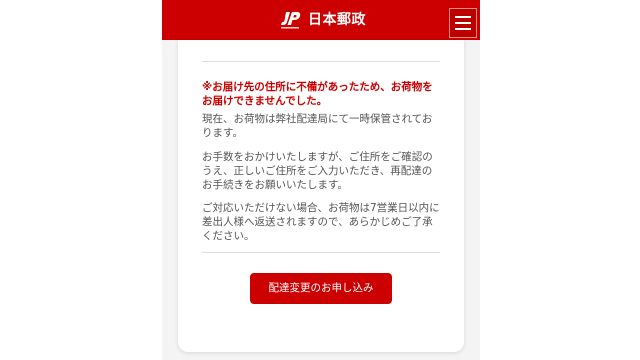 The height and width of the screenshot is (360, 640). I want to click on site-header: 日本郵政, so click(321, 20).